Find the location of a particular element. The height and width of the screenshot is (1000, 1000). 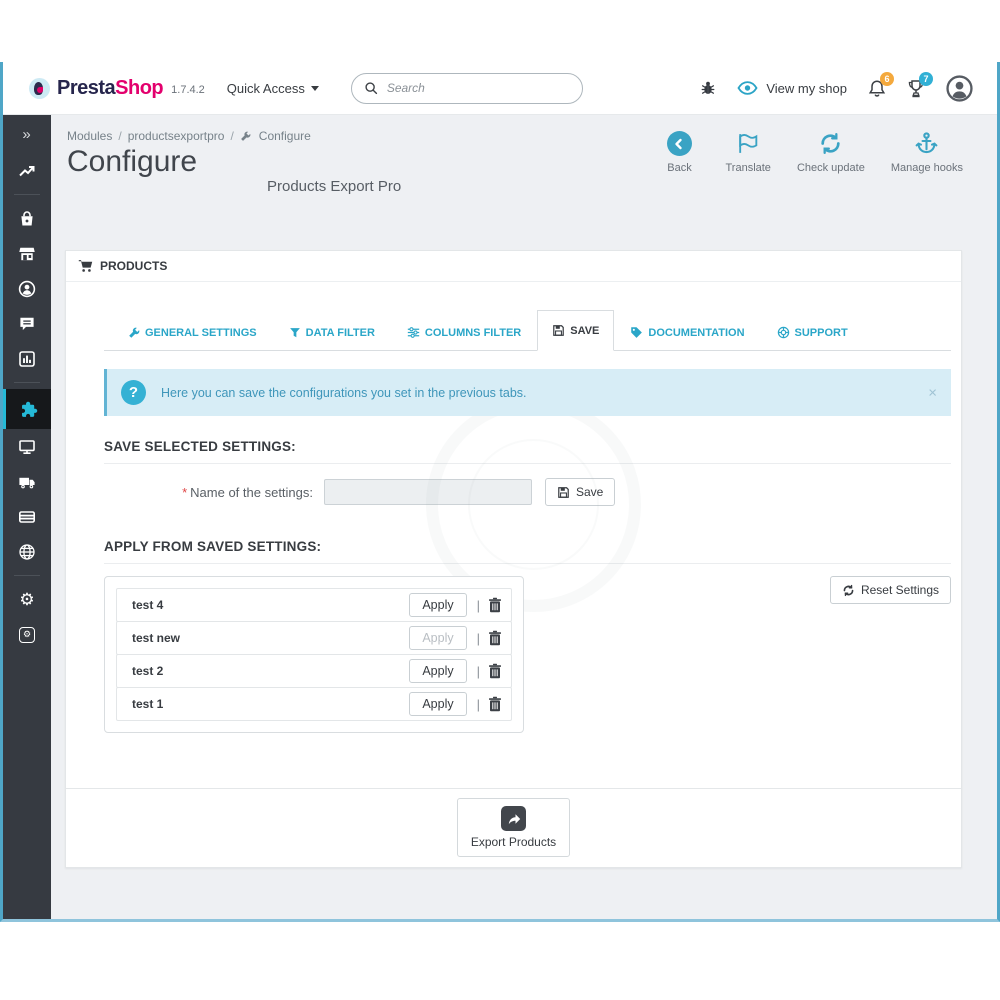

saved-setting-name: test 1 is located at coordinates (148, 704).